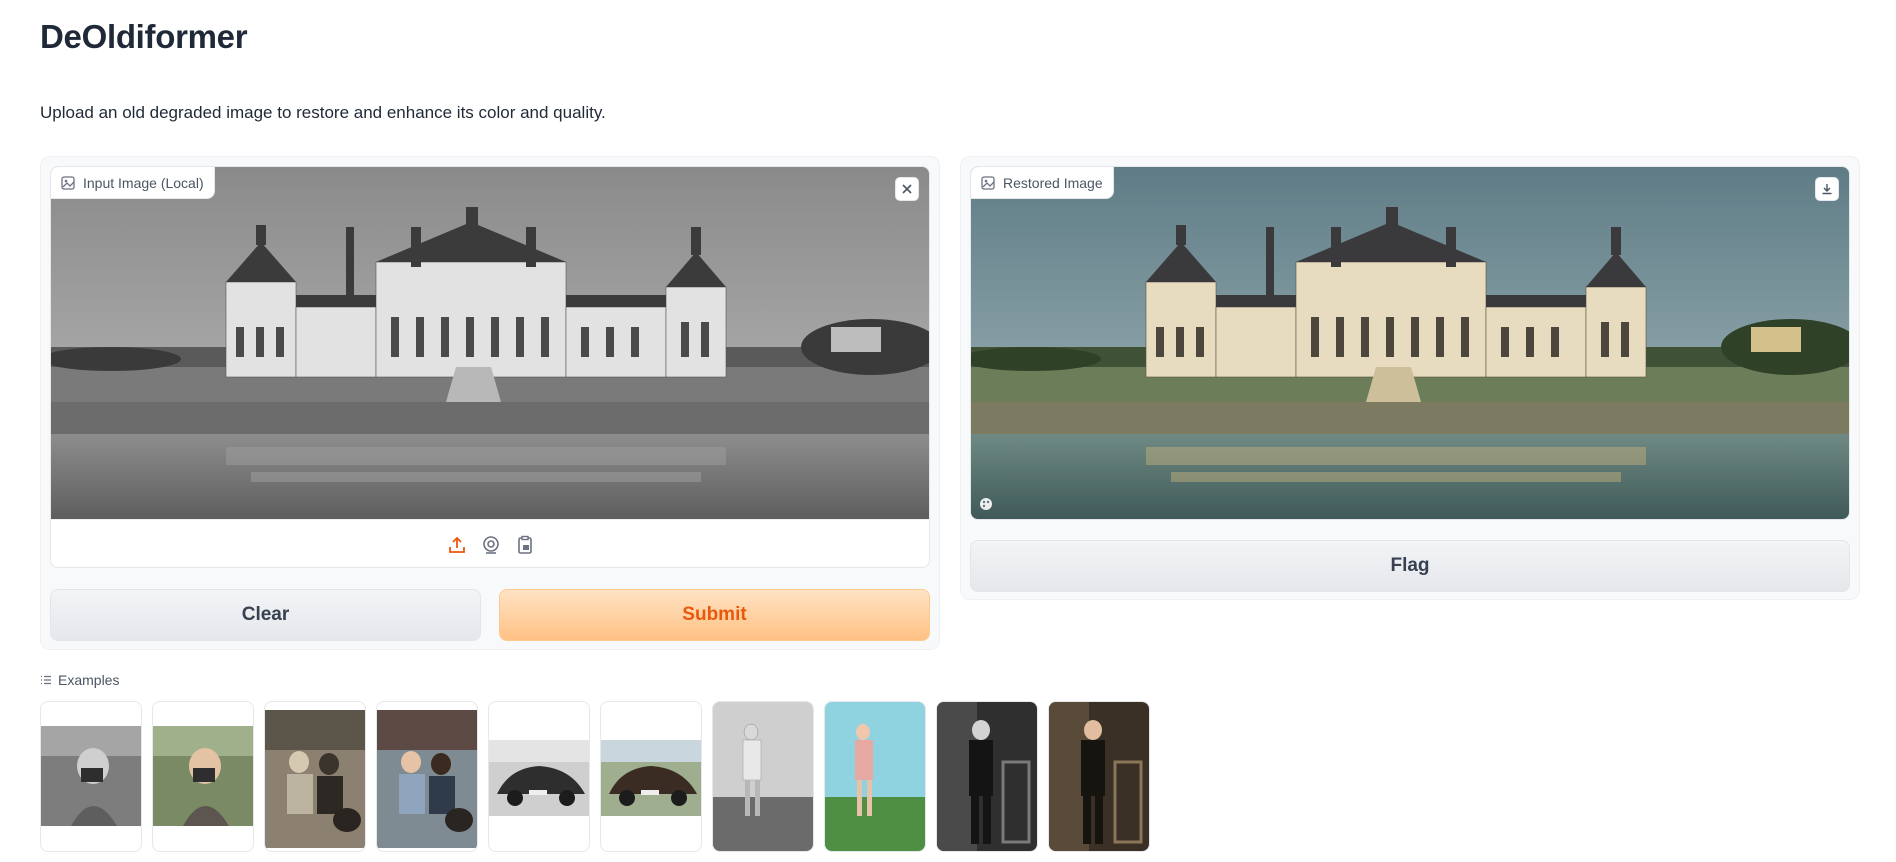  I want to click on examples-label: Examples, so click(89, 680).